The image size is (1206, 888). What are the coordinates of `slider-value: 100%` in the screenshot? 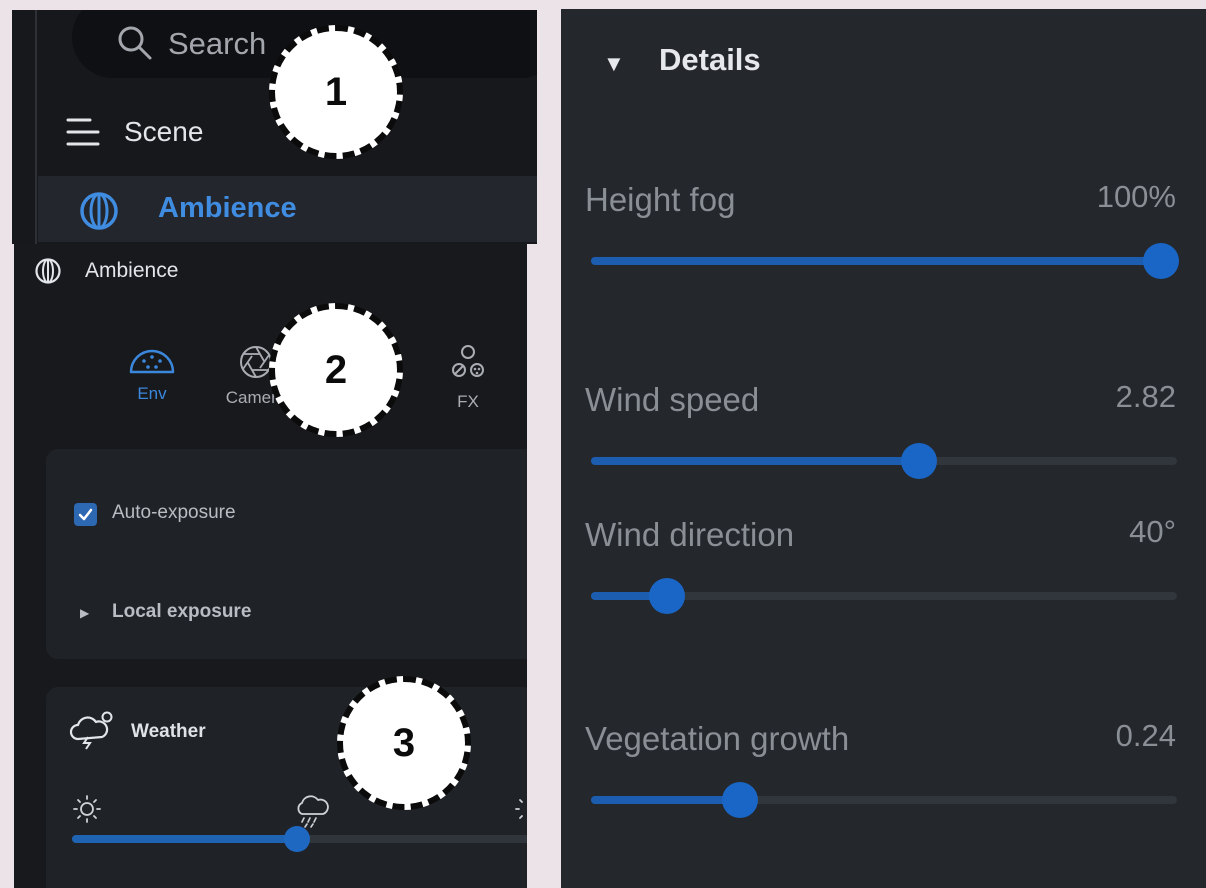 It's located at (1136, 196).